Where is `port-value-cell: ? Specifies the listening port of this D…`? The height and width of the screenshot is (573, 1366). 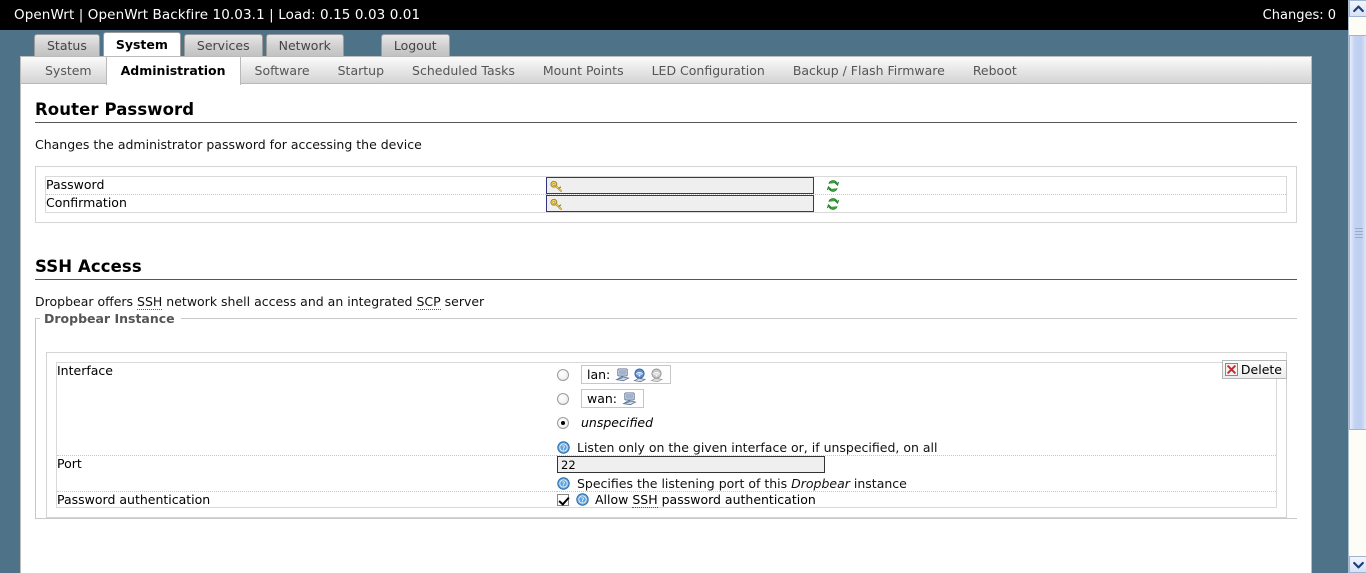
port-value-cell: ? Specifies the listening port of this D… is located at coordinates (916, 474).